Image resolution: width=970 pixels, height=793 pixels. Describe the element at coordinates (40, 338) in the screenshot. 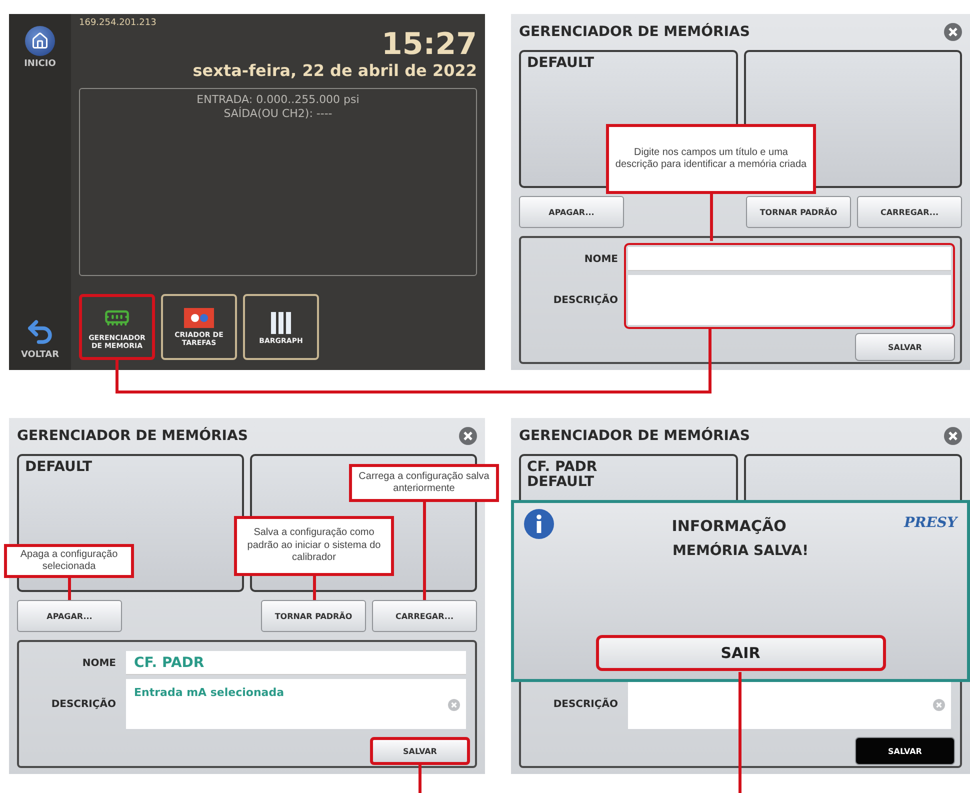

I see `back-button: VOLTAR` at that location.